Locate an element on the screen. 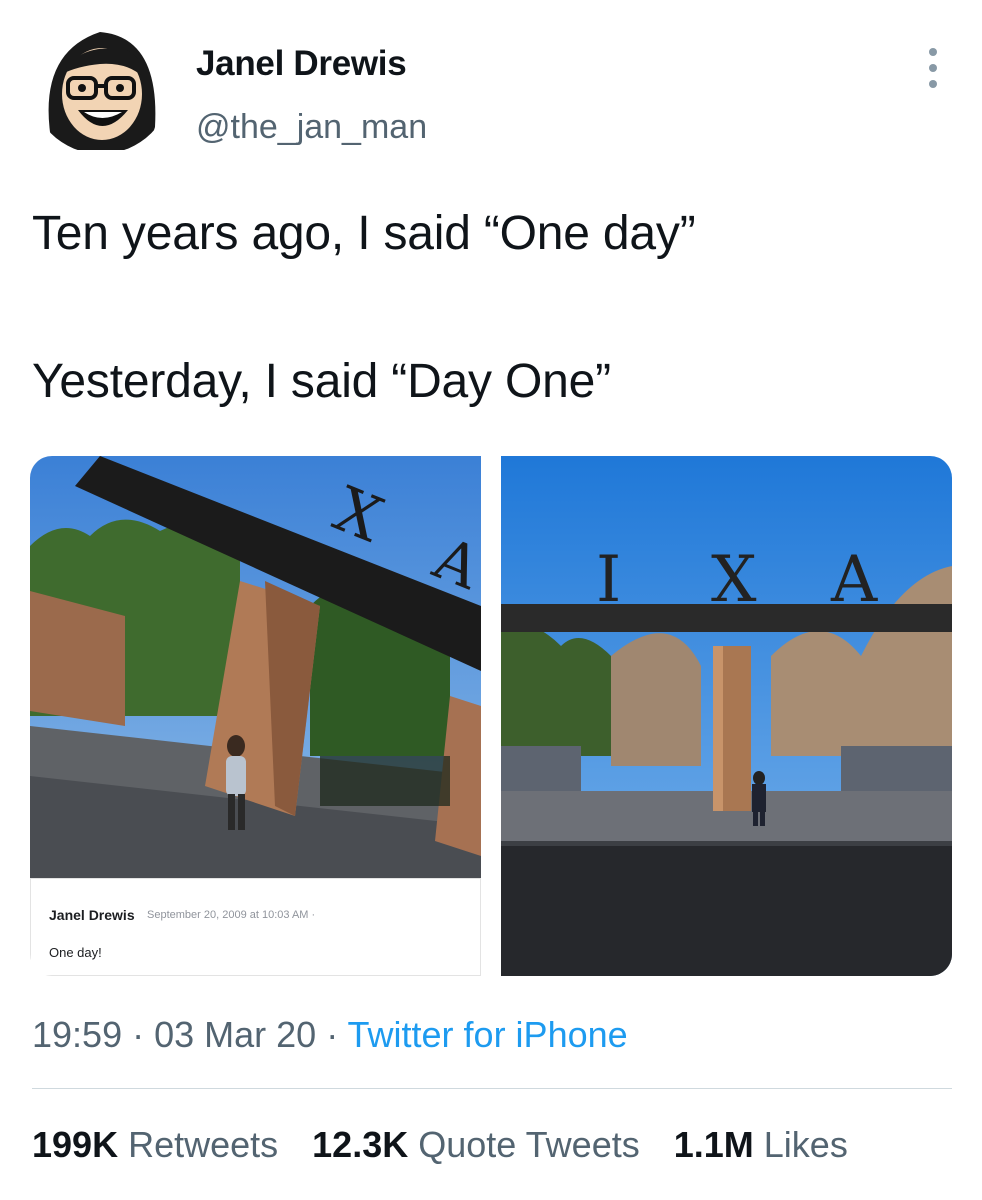 This screenshot has height=1200, width=982. tweet-date: 03 Mar 20 is located at coordinates (235, 1034).